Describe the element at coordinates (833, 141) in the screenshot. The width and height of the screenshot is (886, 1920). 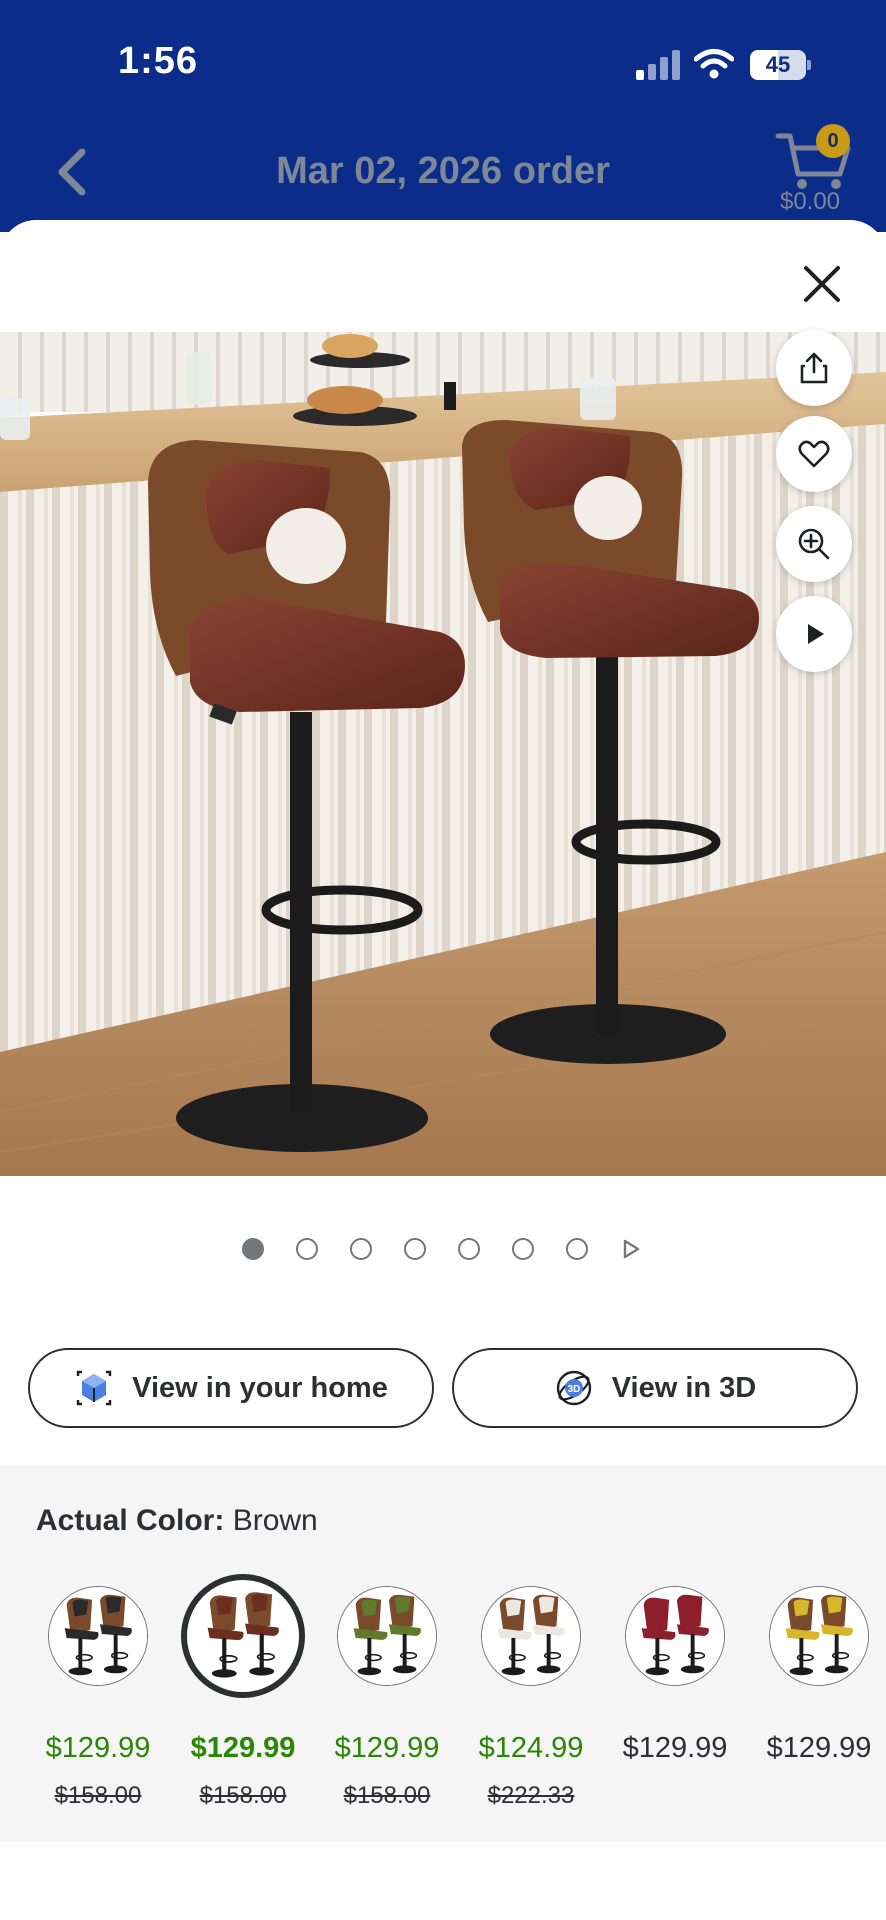
I see `cart-count-badge: 0` at that location.